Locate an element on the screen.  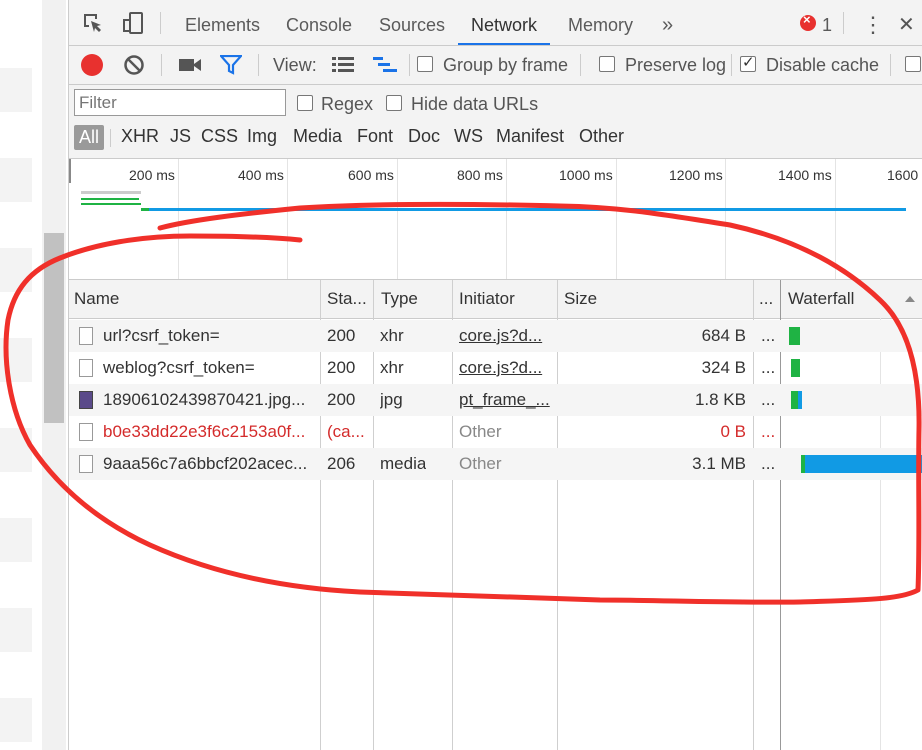
preserve-log-checkbox is located at coordinates (607, 64).